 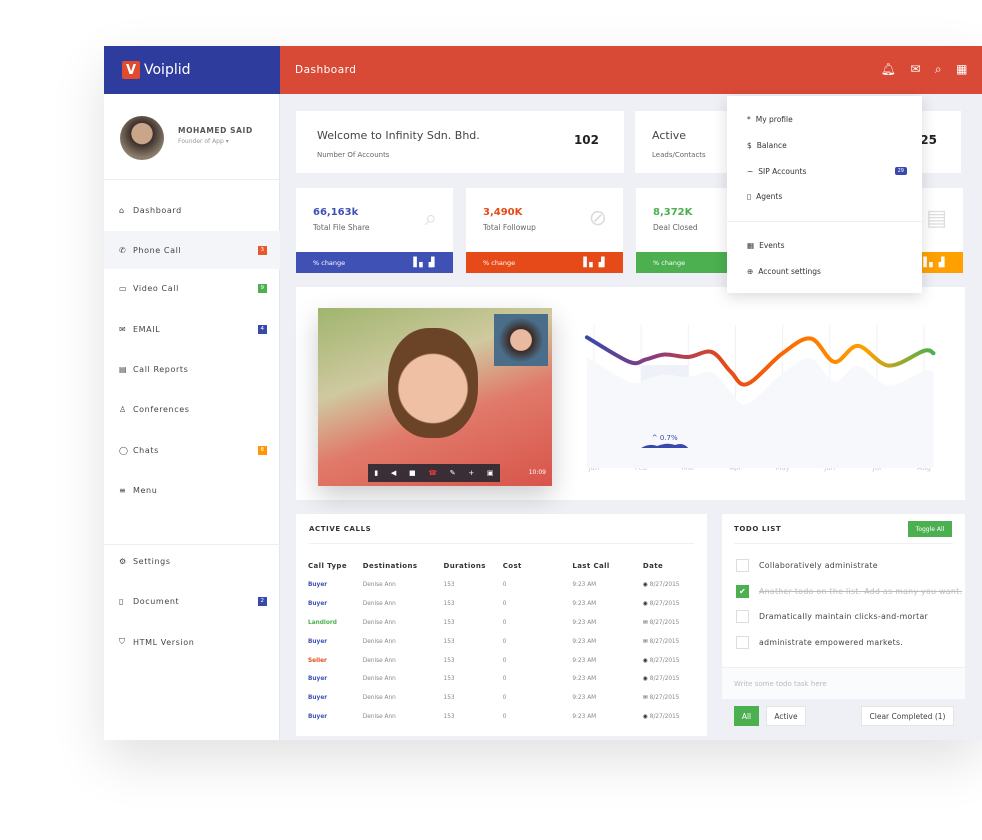 What do you see at coordinates (521, 340) in the screenshot?
I see `self-view-thumbnail` at bounding box center [521, 340].